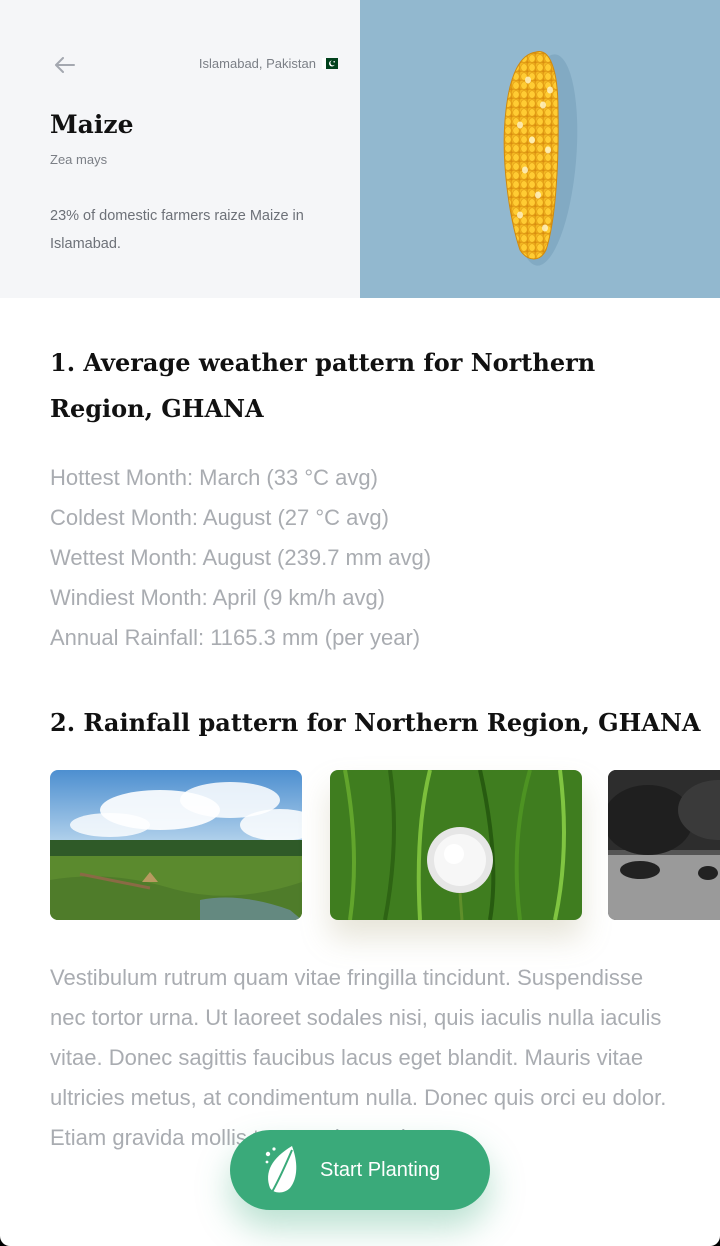 The image size is (720, 1246). I want to click on grazing-cattle-bw-photo, so click(664, 845).